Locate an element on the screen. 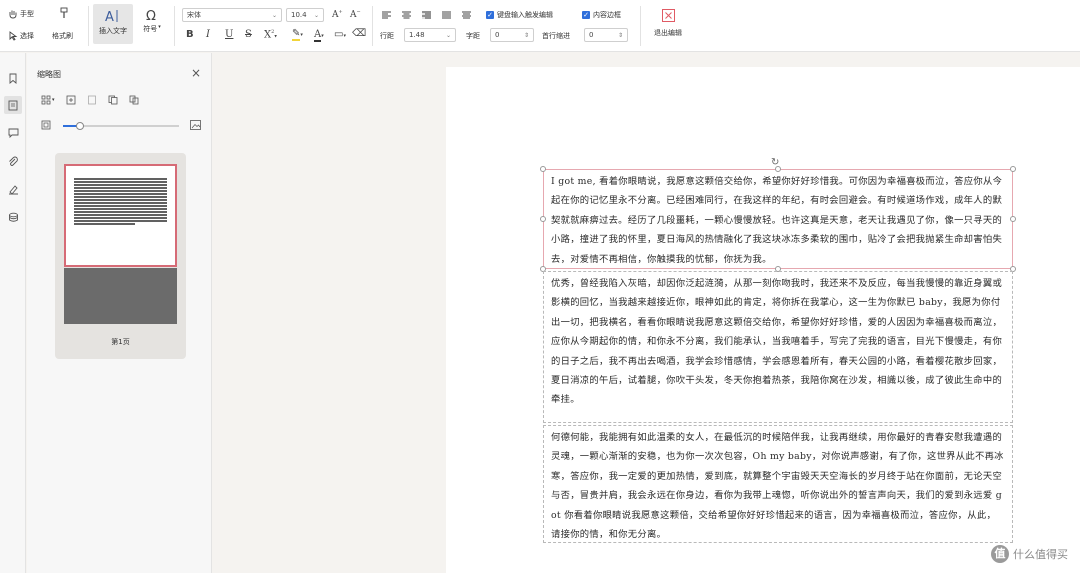 Image resolution: width=1080 pixels, height=573 pixels. align-right-icon is located at coordinates (426, 15).